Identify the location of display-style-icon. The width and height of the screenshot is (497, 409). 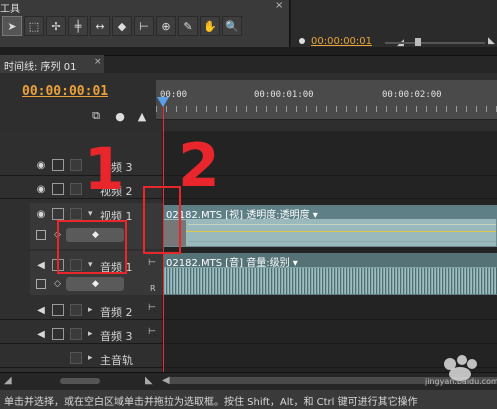
(41, 235).